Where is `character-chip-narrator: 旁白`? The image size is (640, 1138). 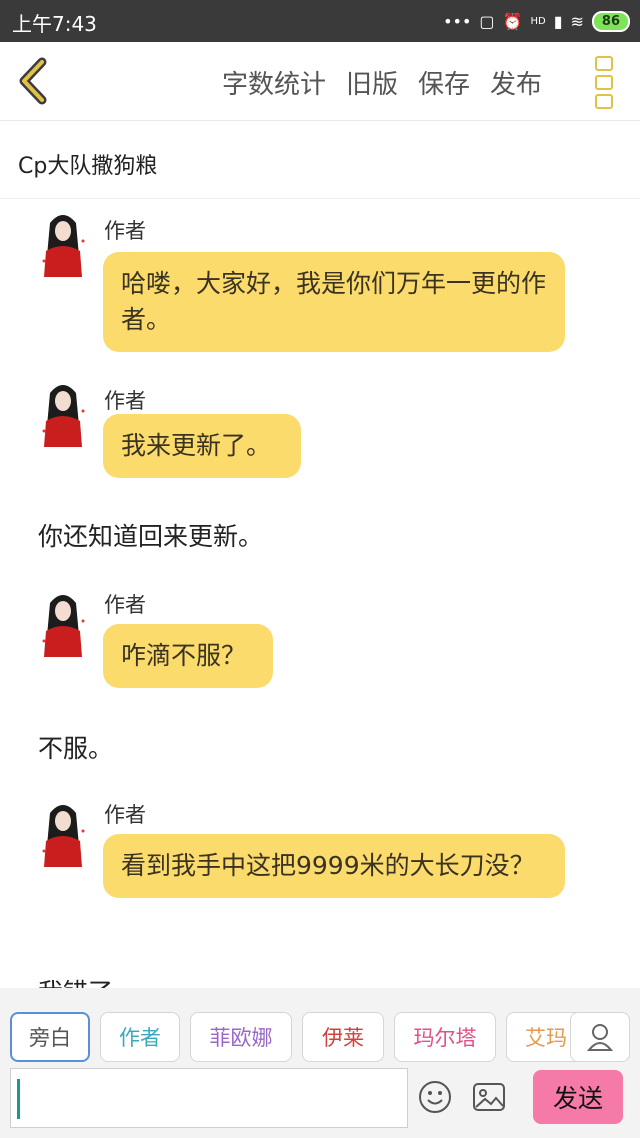
character-chip-narrator: 旁白 is located at coordinates (50, 1037).